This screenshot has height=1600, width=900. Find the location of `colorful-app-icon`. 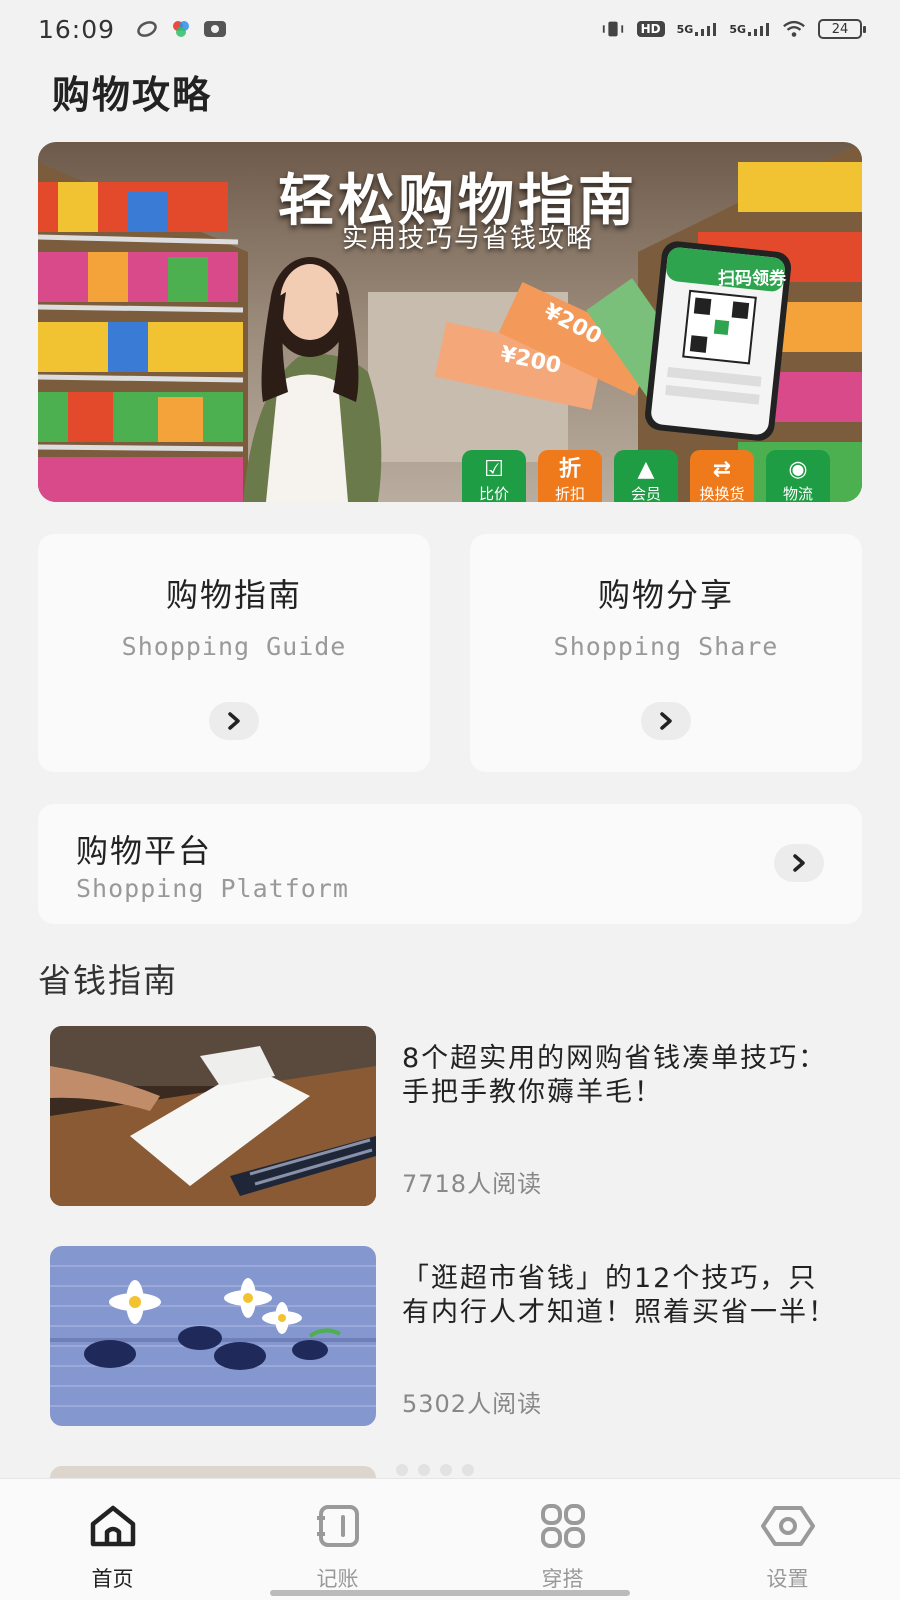

colorful-app-icon is located at coordinates (181, 29).